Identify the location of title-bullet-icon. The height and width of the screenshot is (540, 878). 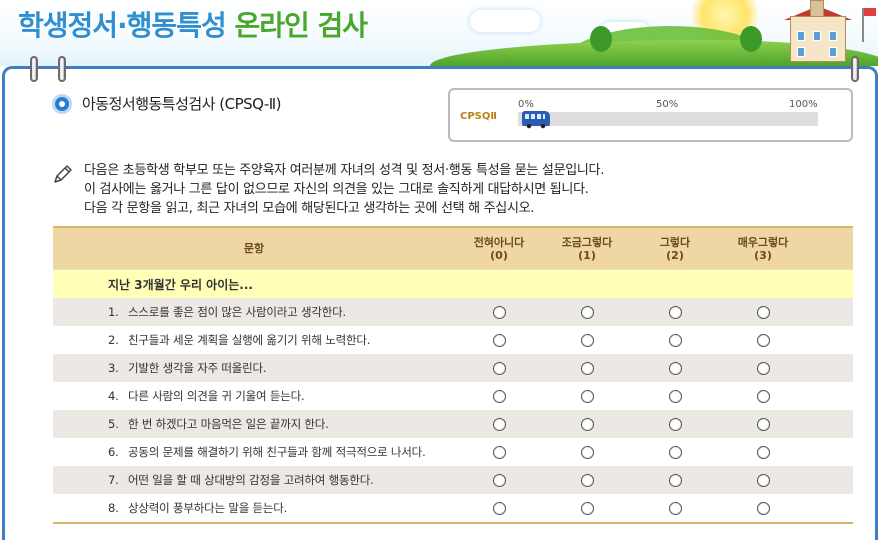
(62, 103).